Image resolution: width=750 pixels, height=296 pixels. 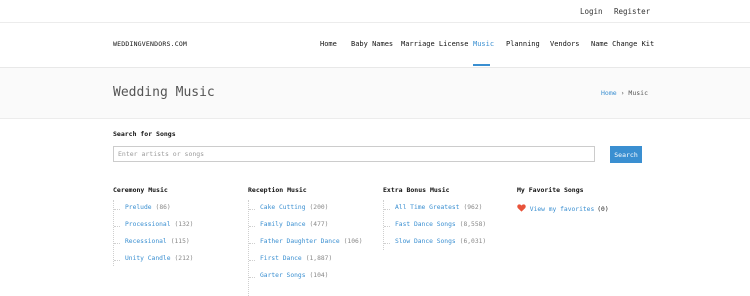 What do you see at coordinates (622, 44) in the screenshot?
I see `nav-name-change-kit: Name Change Kit` at bounding box center [622, 44].